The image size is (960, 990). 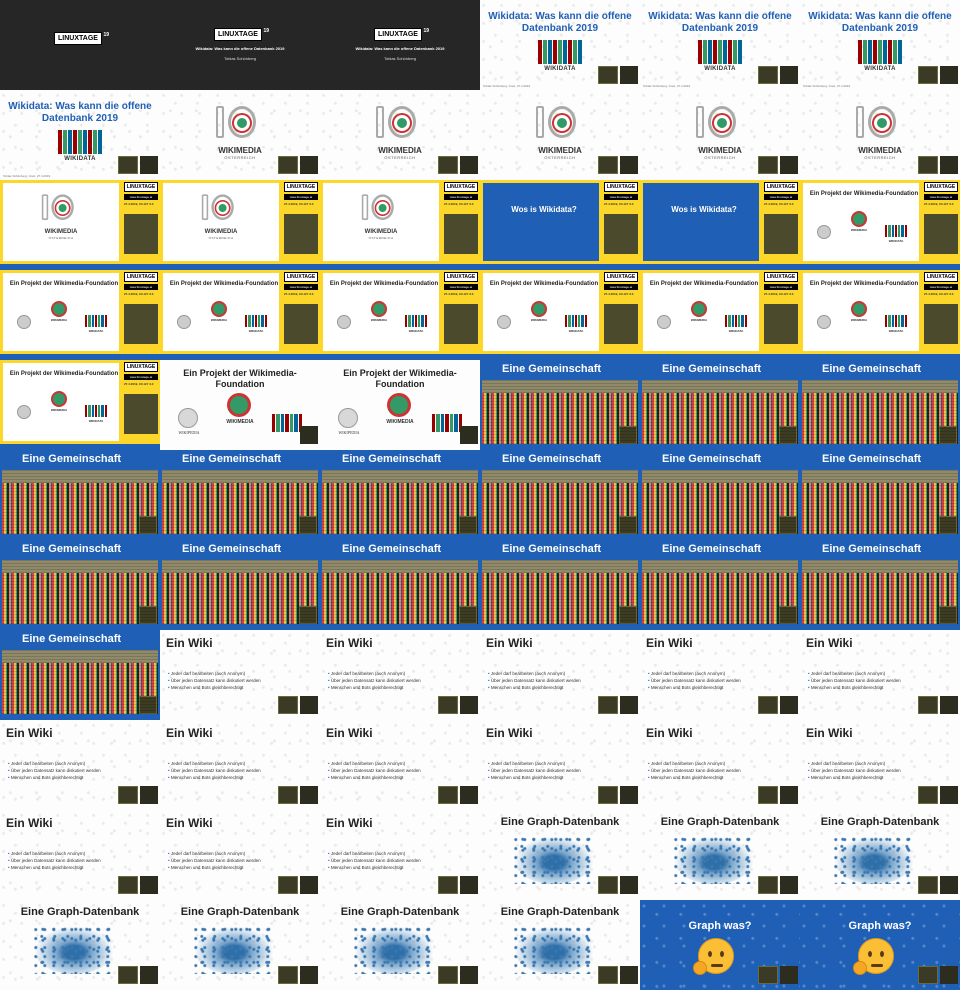 What do you see at coordinates (80, 45) in the screenshot?
I see `slide-thumbnail: LINUXTAGE 19` at bounding box center [80, 45].